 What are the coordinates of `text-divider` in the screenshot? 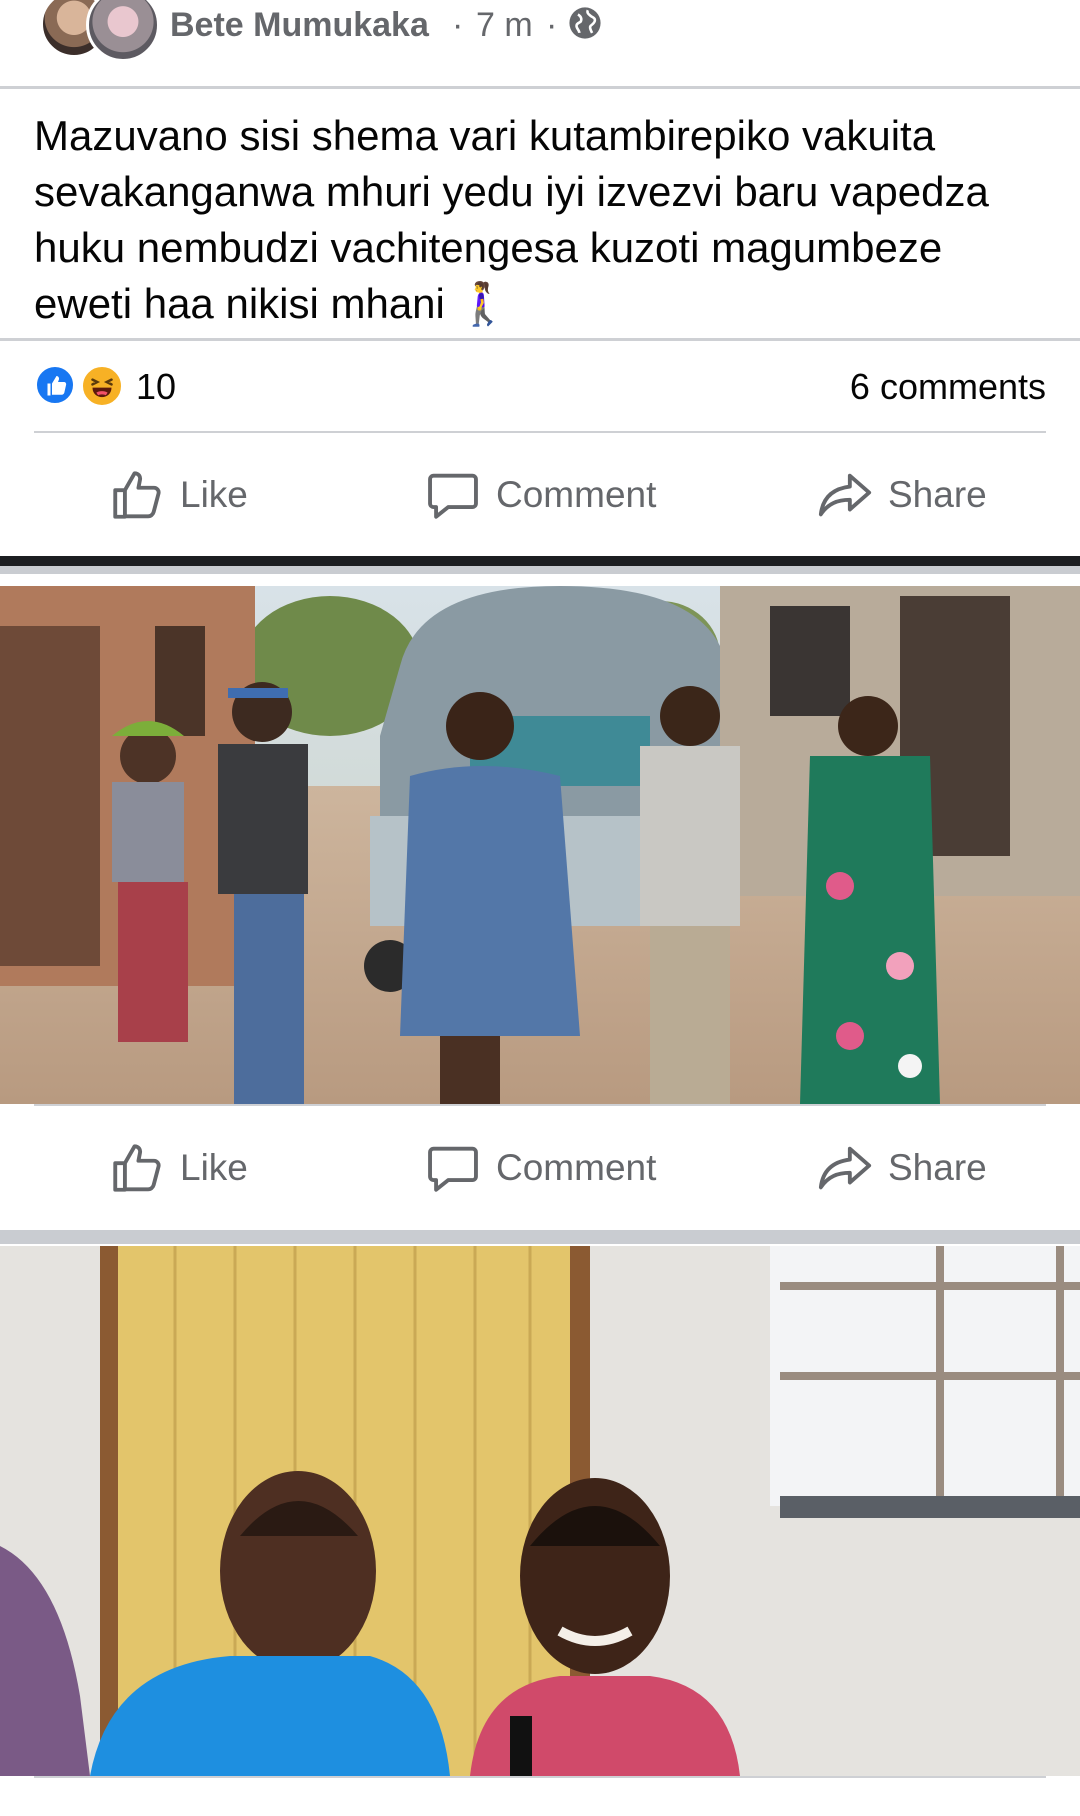 It's located at (540, 339).